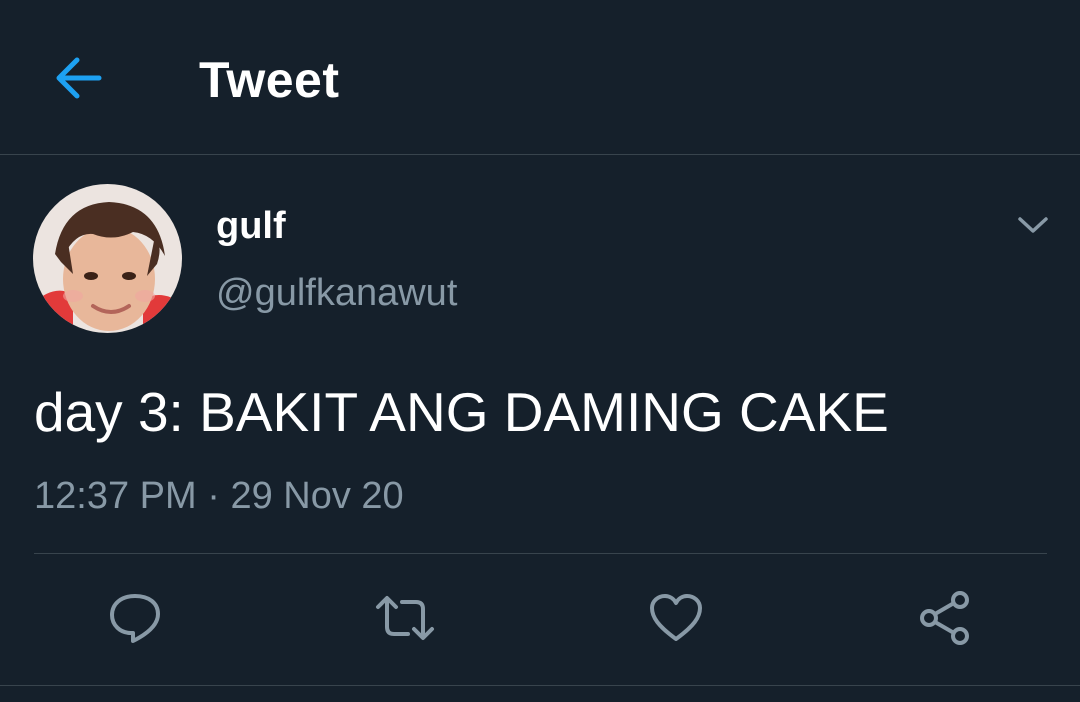  I want to click on tweet-text: day 3: BAKIT ANG DAMING CAKE, so click(461, 412).